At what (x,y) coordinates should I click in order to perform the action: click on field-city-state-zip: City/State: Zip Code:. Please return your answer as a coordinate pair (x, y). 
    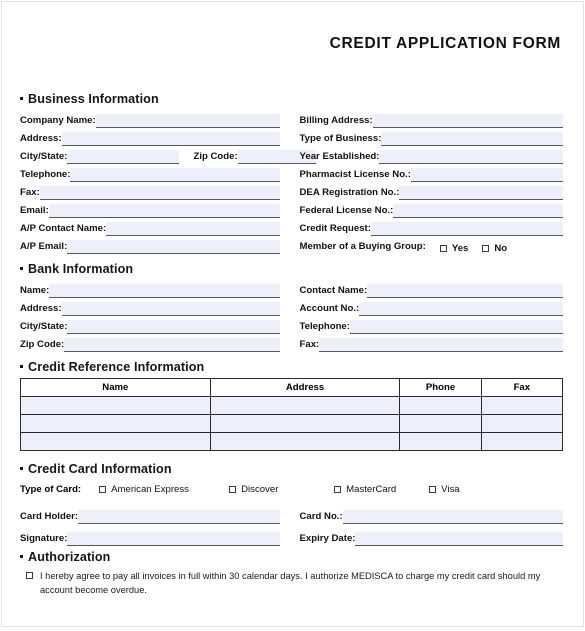
    Looking at the image, I should click on (168, 155).